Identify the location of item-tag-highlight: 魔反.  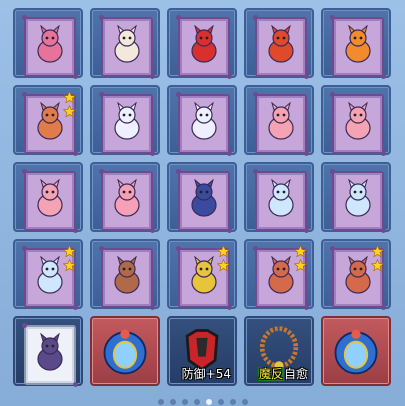
(270, 374).